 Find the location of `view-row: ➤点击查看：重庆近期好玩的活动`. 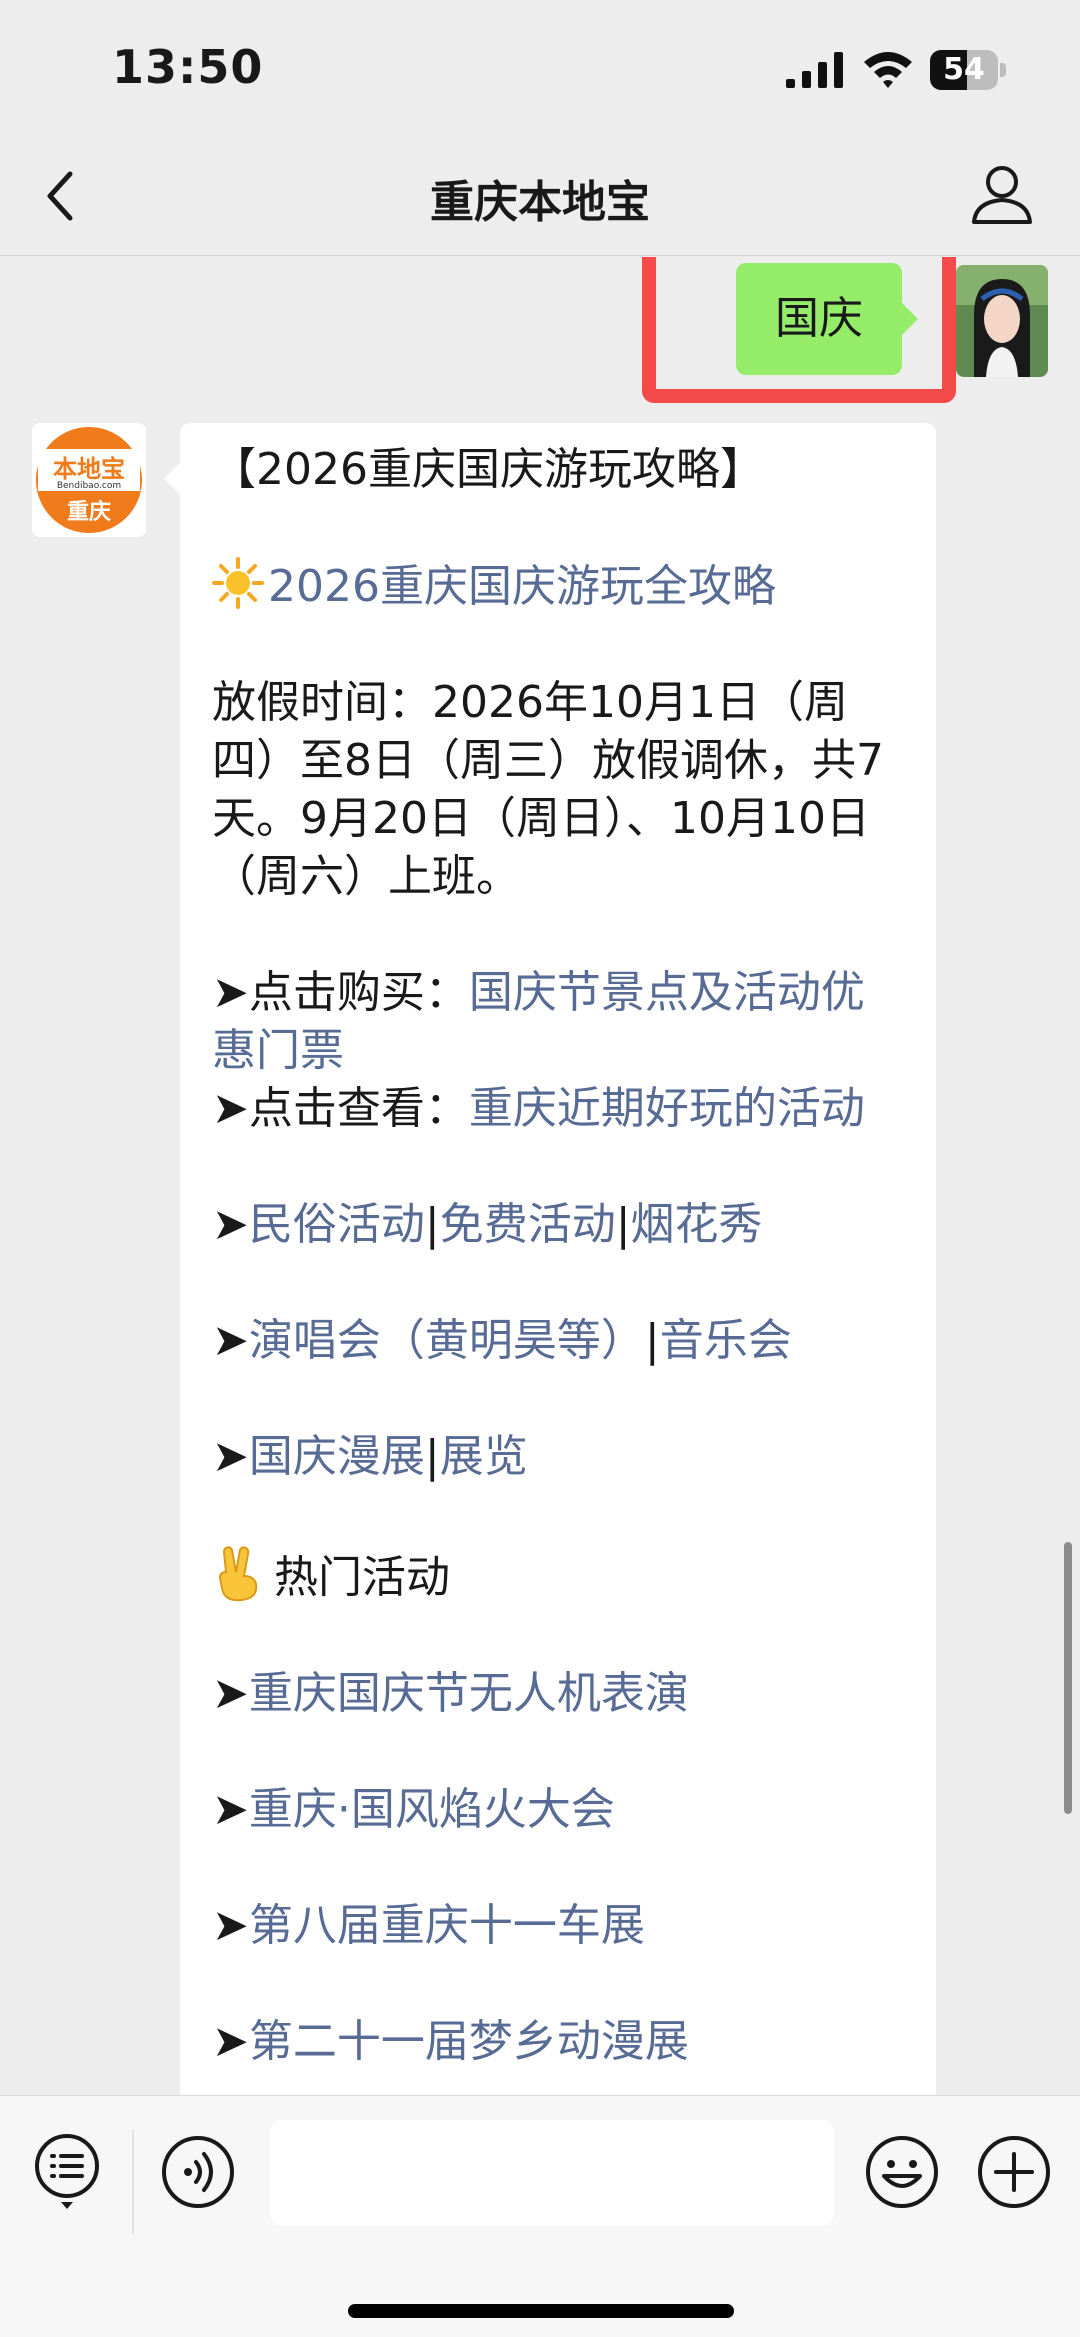

view-row: ➤点击查看：重庆近期好玩的活动 is located at coordinates (538, 1108).